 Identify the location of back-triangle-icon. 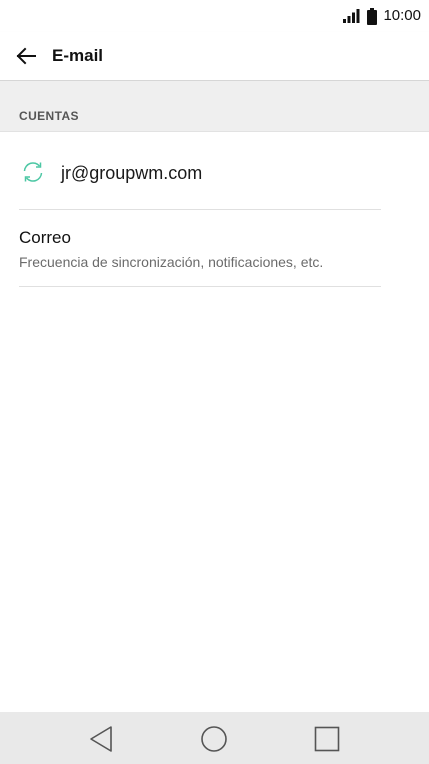
(101, 739).